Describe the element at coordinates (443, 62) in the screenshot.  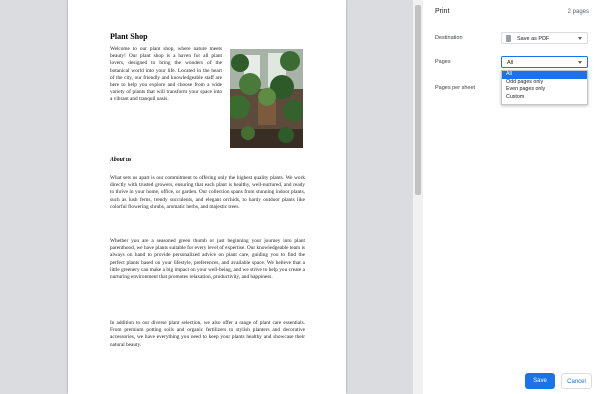
I see `pages-label: Pages` at that location.